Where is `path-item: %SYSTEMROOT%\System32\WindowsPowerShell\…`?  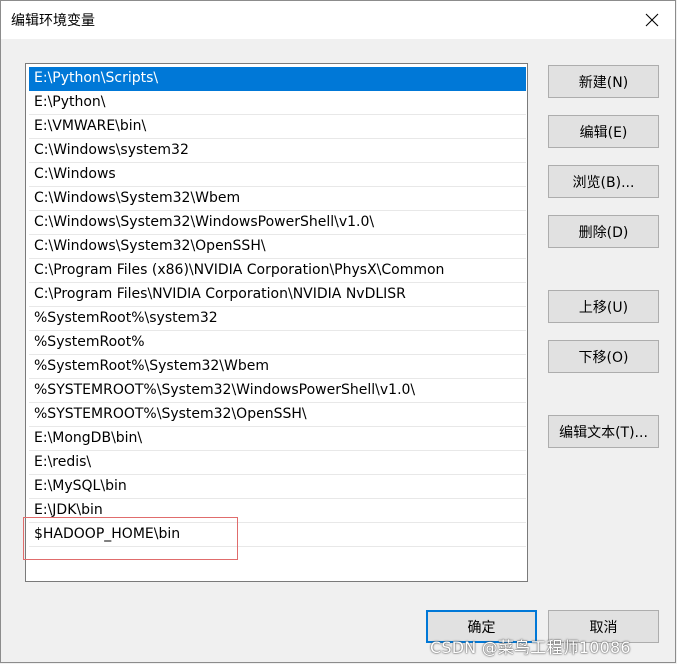
path-item: %SYSTEMROOT%\System32\WindowsPowerShell\… is located at coordinates (277, 391).